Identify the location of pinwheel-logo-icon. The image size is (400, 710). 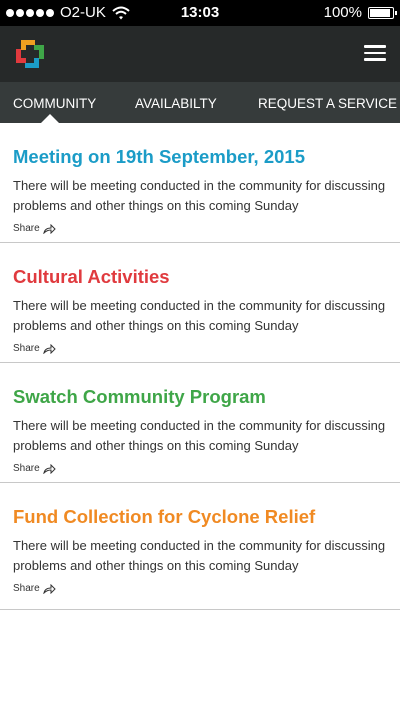
(30, 54).